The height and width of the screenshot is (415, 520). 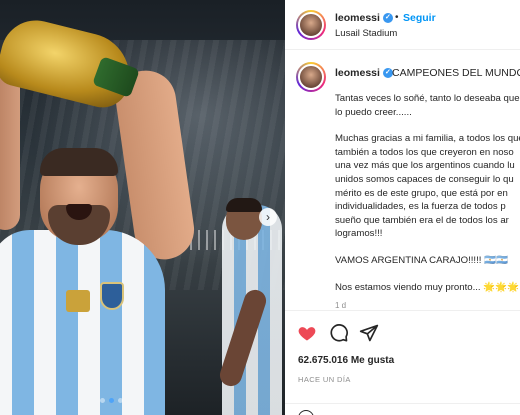 I want to click on action-bar: 62.675.016 Me gusta HACE UN DÍA, so click(x=402, y=362).